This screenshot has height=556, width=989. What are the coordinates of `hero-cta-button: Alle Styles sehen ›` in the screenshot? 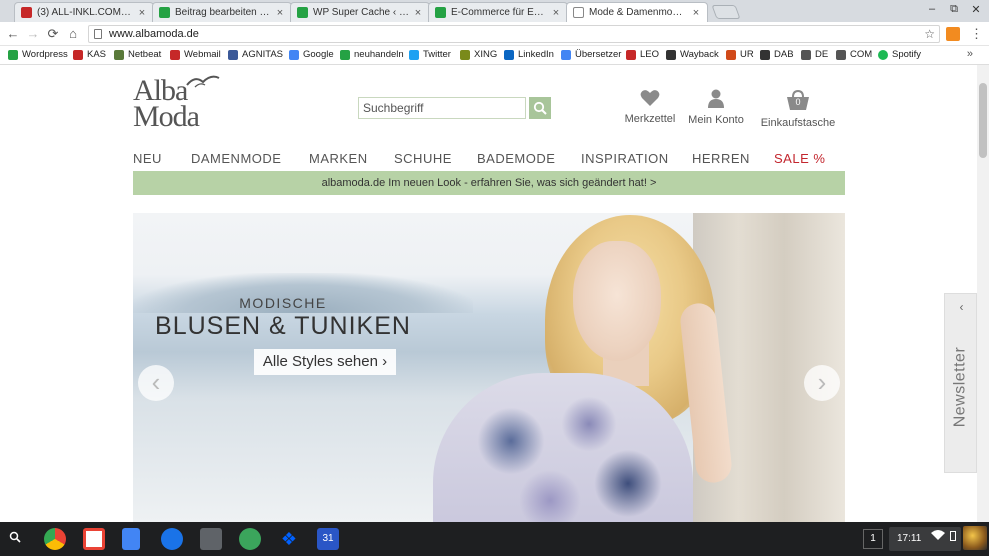 It's located at (325, 362).